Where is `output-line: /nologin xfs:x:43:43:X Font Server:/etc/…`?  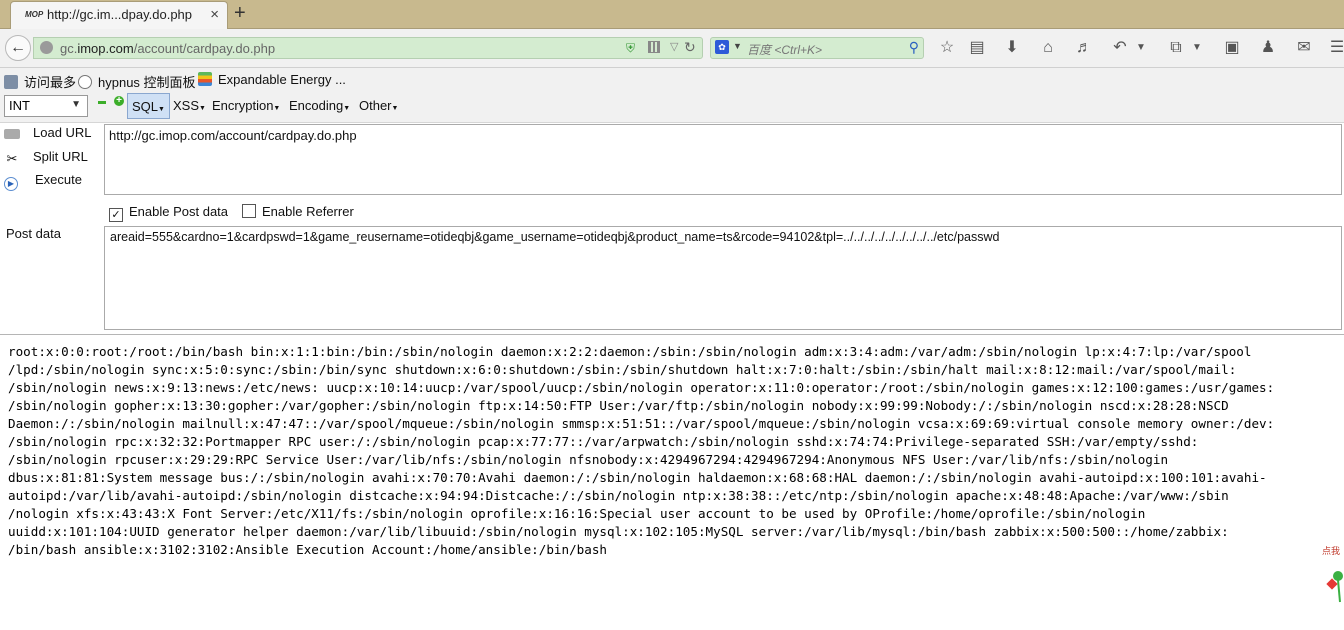 output-line: /nologin xfs:x:43:43:X Font Server:/etc/… is located at coordinates (577, 513).